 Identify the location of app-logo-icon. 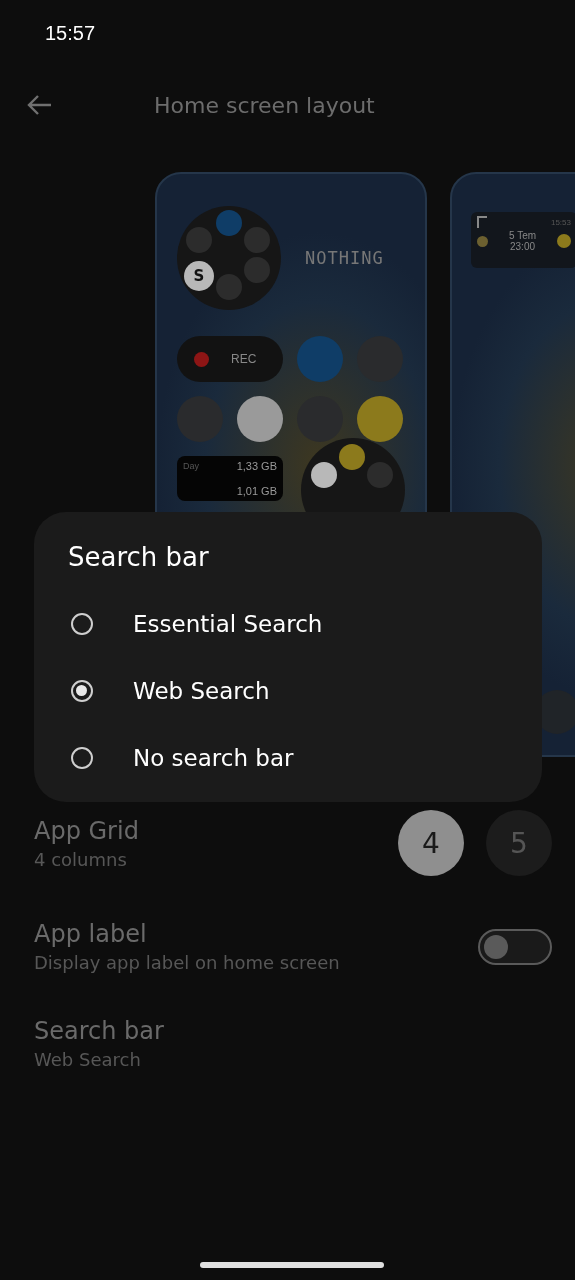
(482, 222).